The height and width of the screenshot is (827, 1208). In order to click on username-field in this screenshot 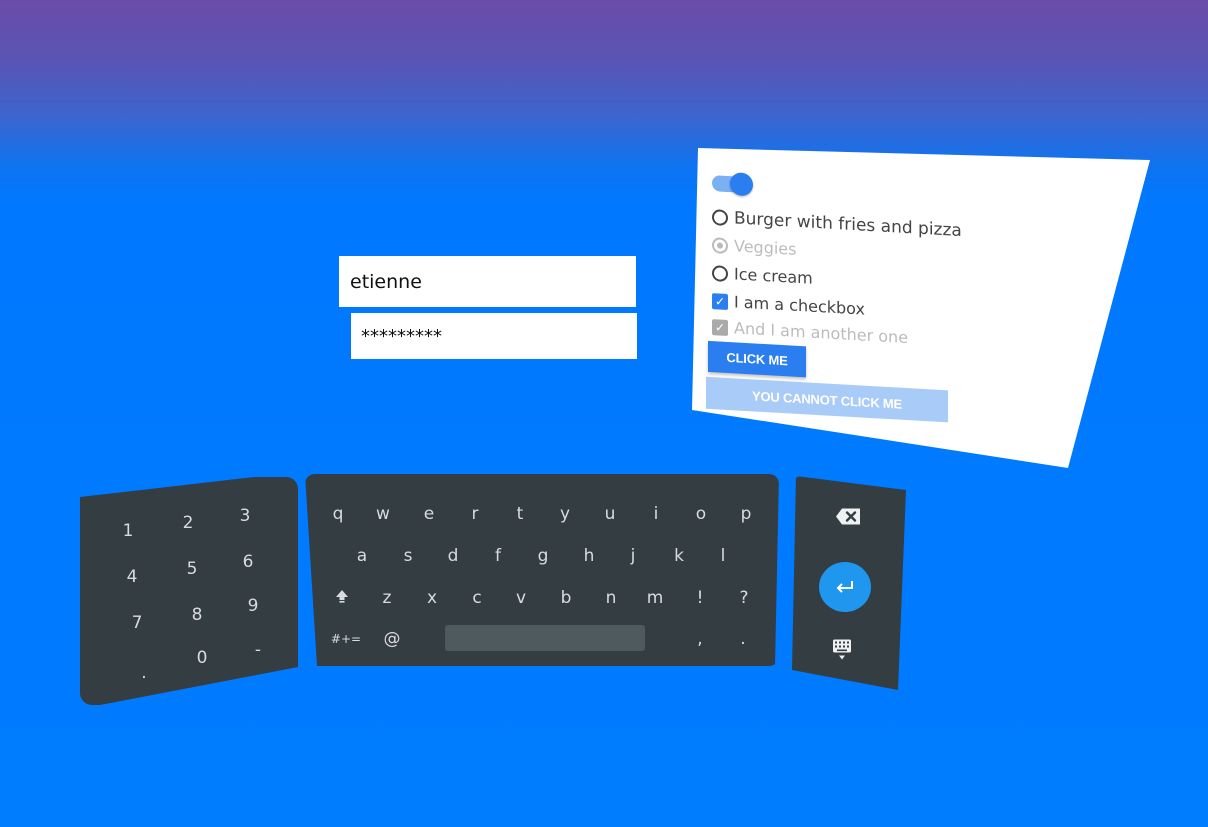, I will do `click(487, 281)`.